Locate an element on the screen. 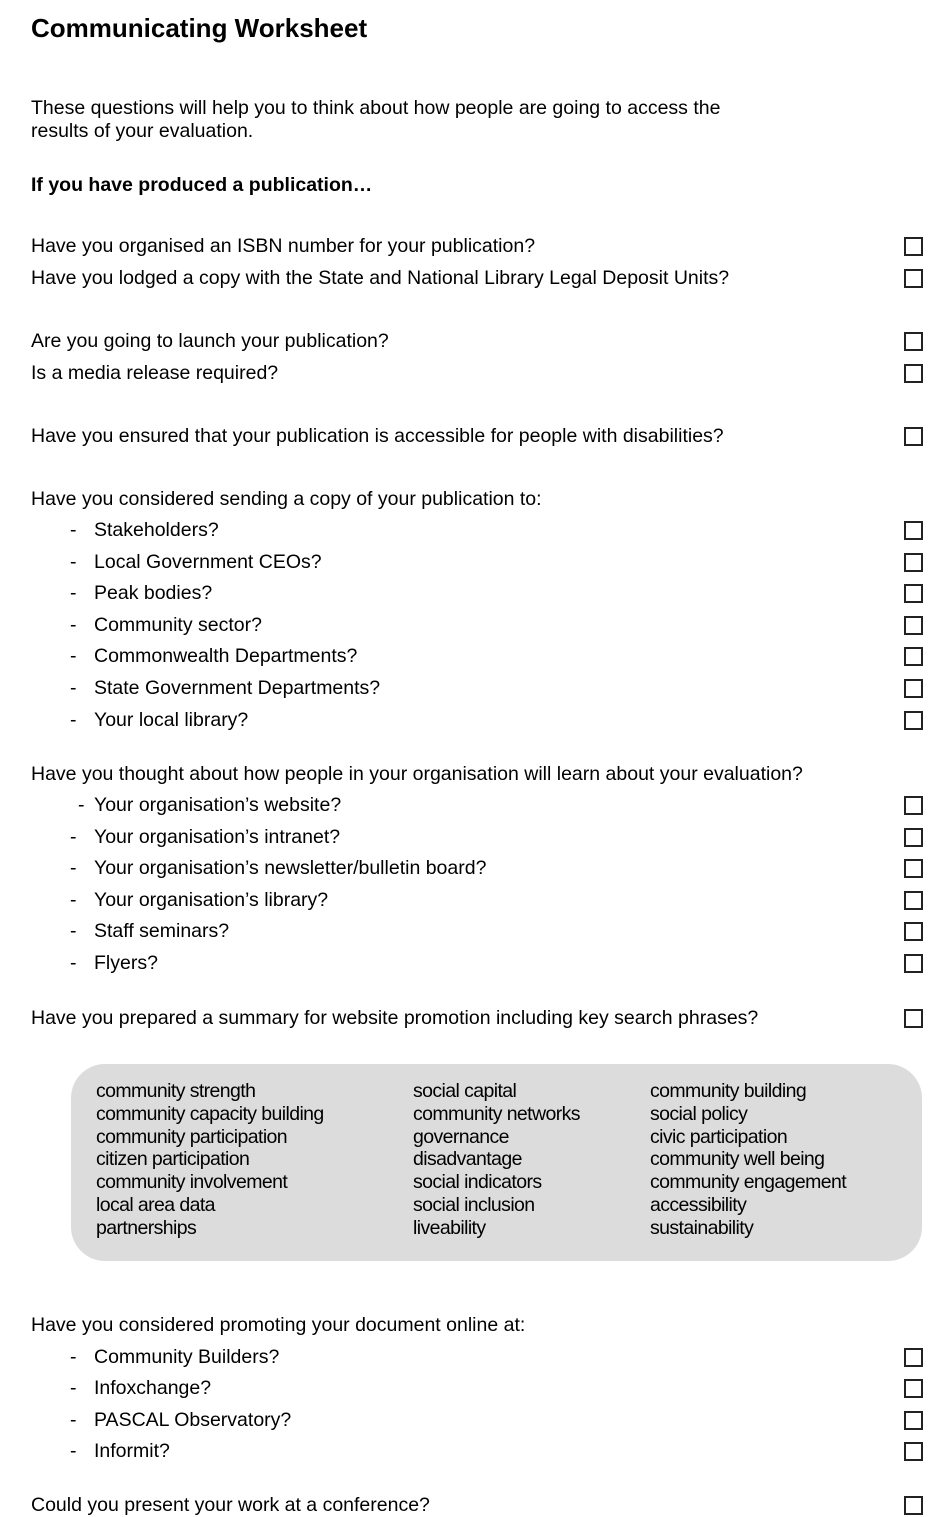  list-item-label: Stakeholders? is located at coordinates (156, 530).